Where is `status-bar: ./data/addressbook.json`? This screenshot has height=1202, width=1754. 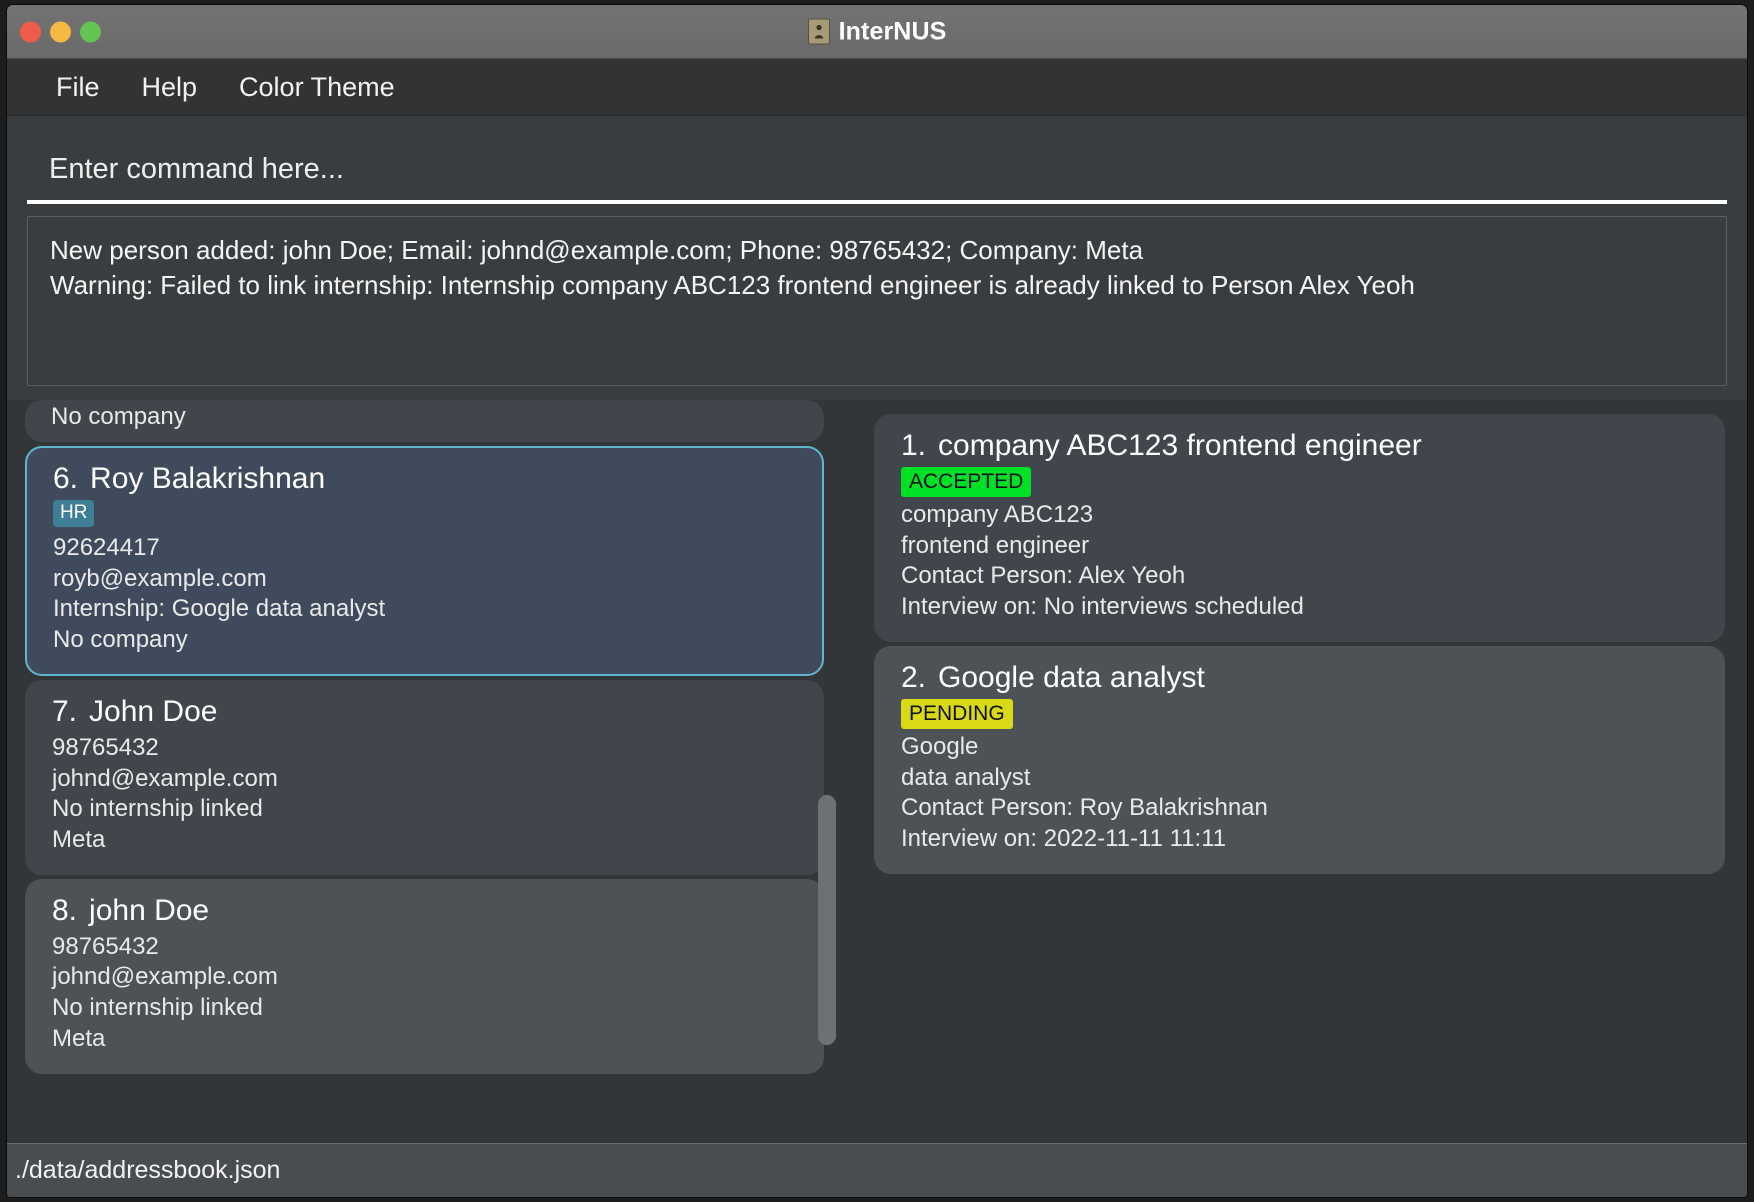 status-bar: ./data/addressbook.json is located at coordinates (877, 1170).